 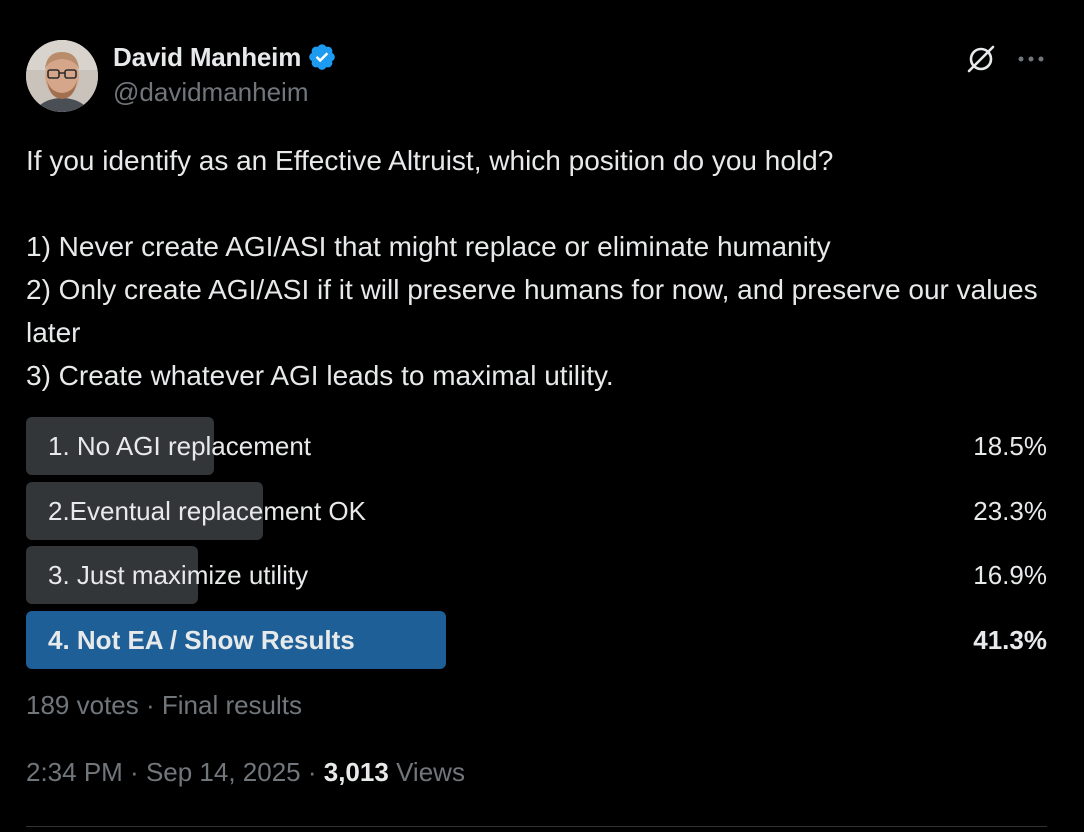 I want to click on more-horizontal-icon, so click(x=1031, y=59).